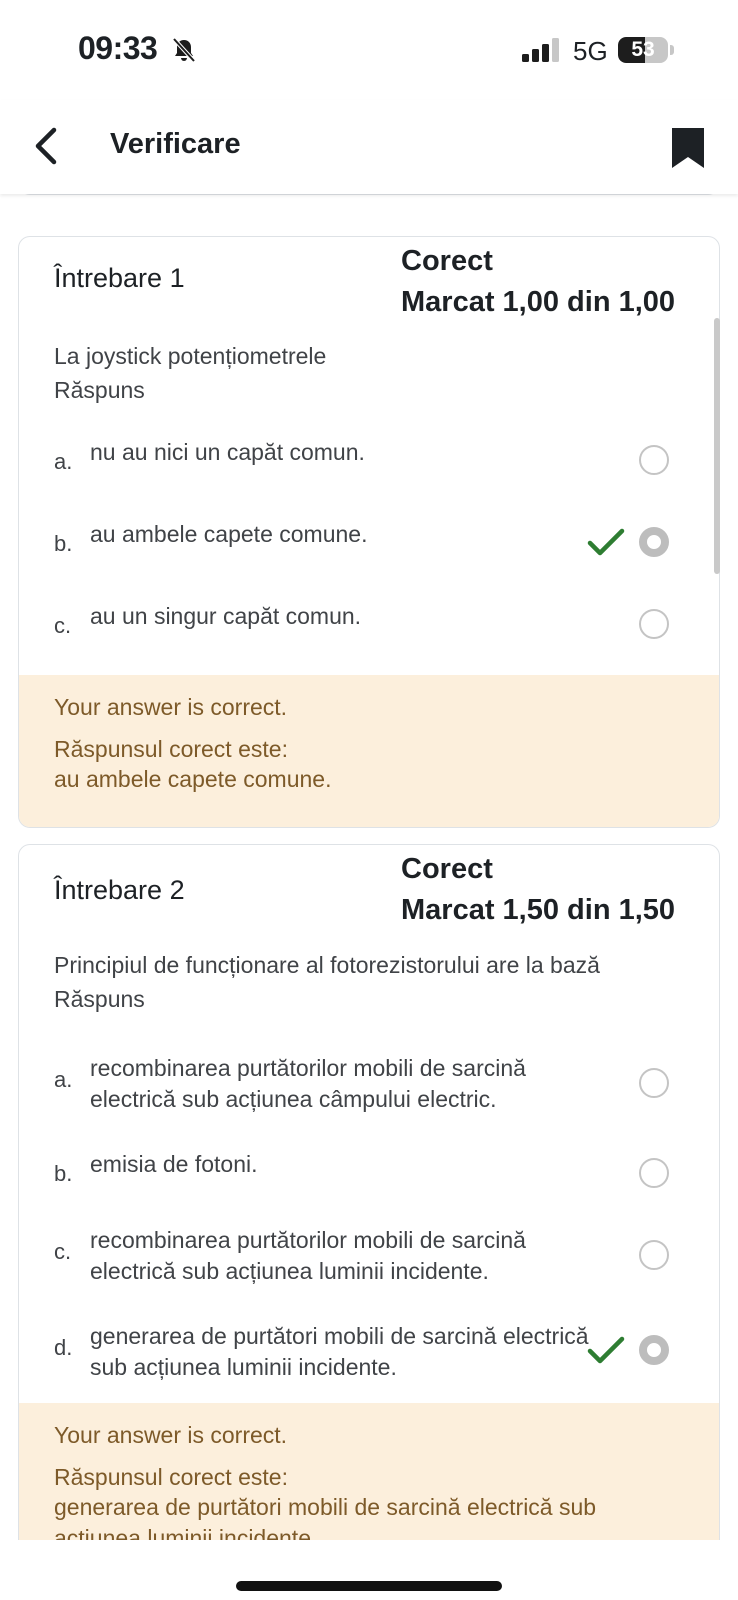 Image resolution: width=738 pixels, height=1600 pixels. I want to click on battery-icon: 53, so click(643, 50).